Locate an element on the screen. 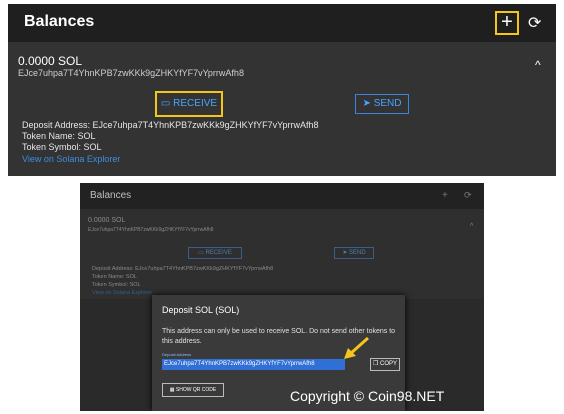 This screenshot has height=414, width=564. show-qr-code-button: ▦ SHOW QR CODE is located at coordinates (193, 390).